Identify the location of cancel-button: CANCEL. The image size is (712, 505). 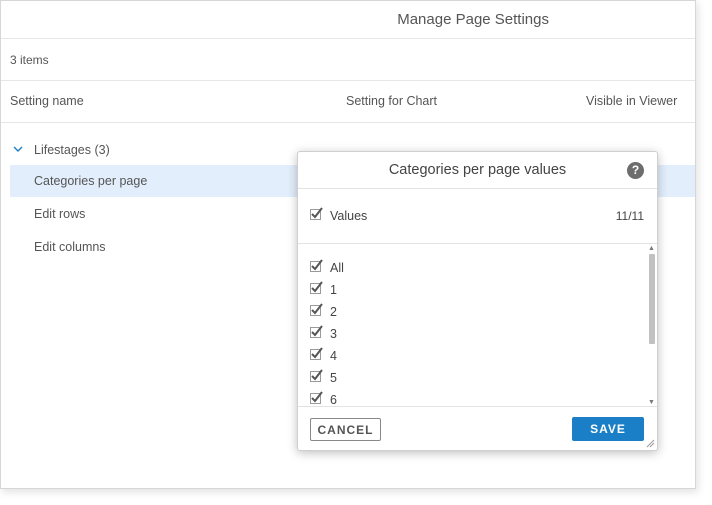
(345, 429).